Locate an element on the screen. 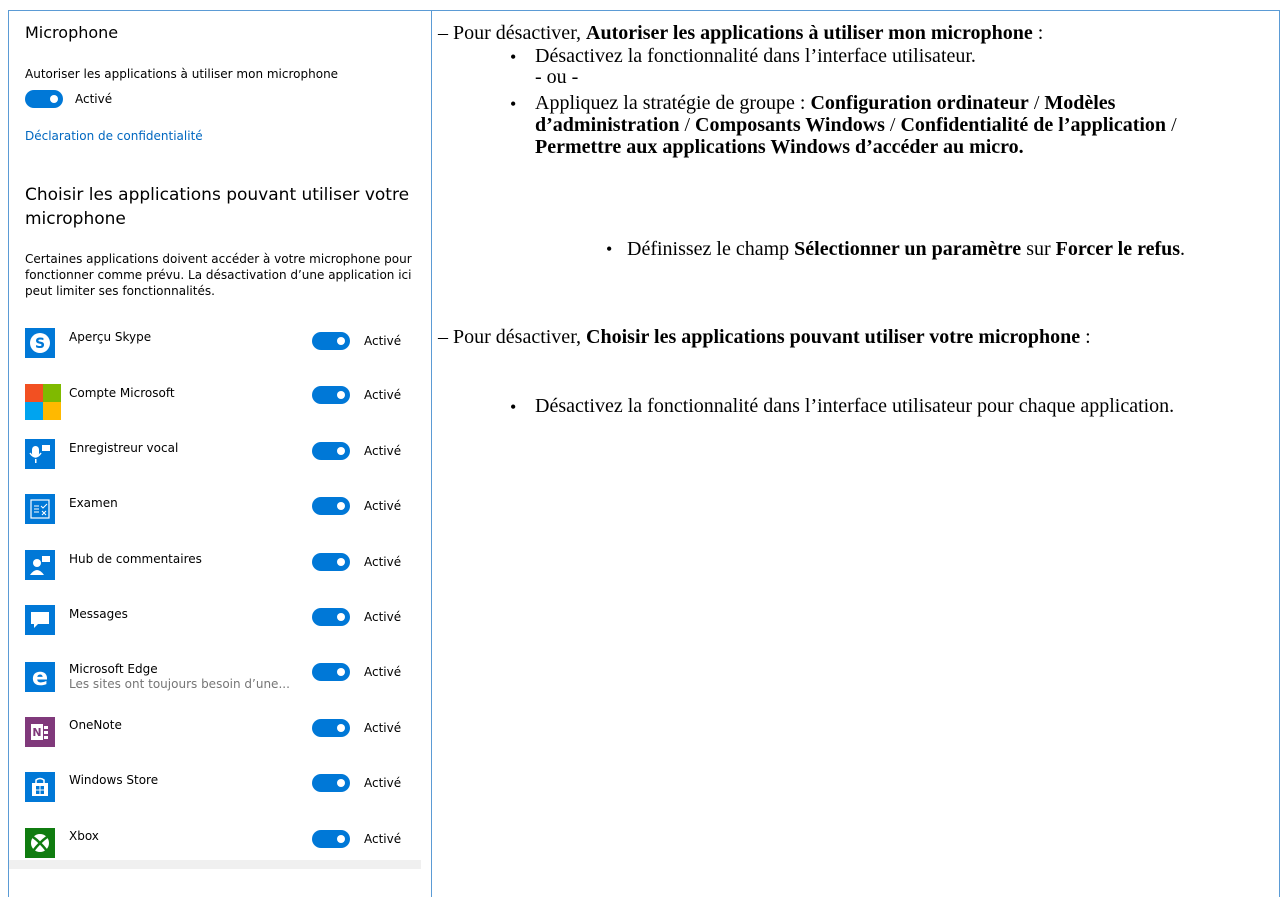 The height and width of the screenshot is (897, 1282). setting-field: Sélectionner un paramètre is located at coordinates (908, 249).